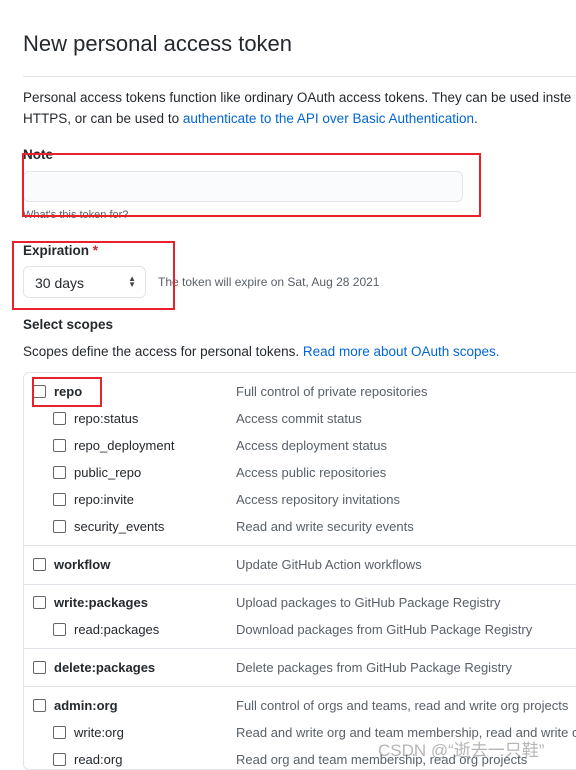 The height and width of the screenshot is (770, 576). I want to click on scope-name: delete:packages, so click(105, 667).